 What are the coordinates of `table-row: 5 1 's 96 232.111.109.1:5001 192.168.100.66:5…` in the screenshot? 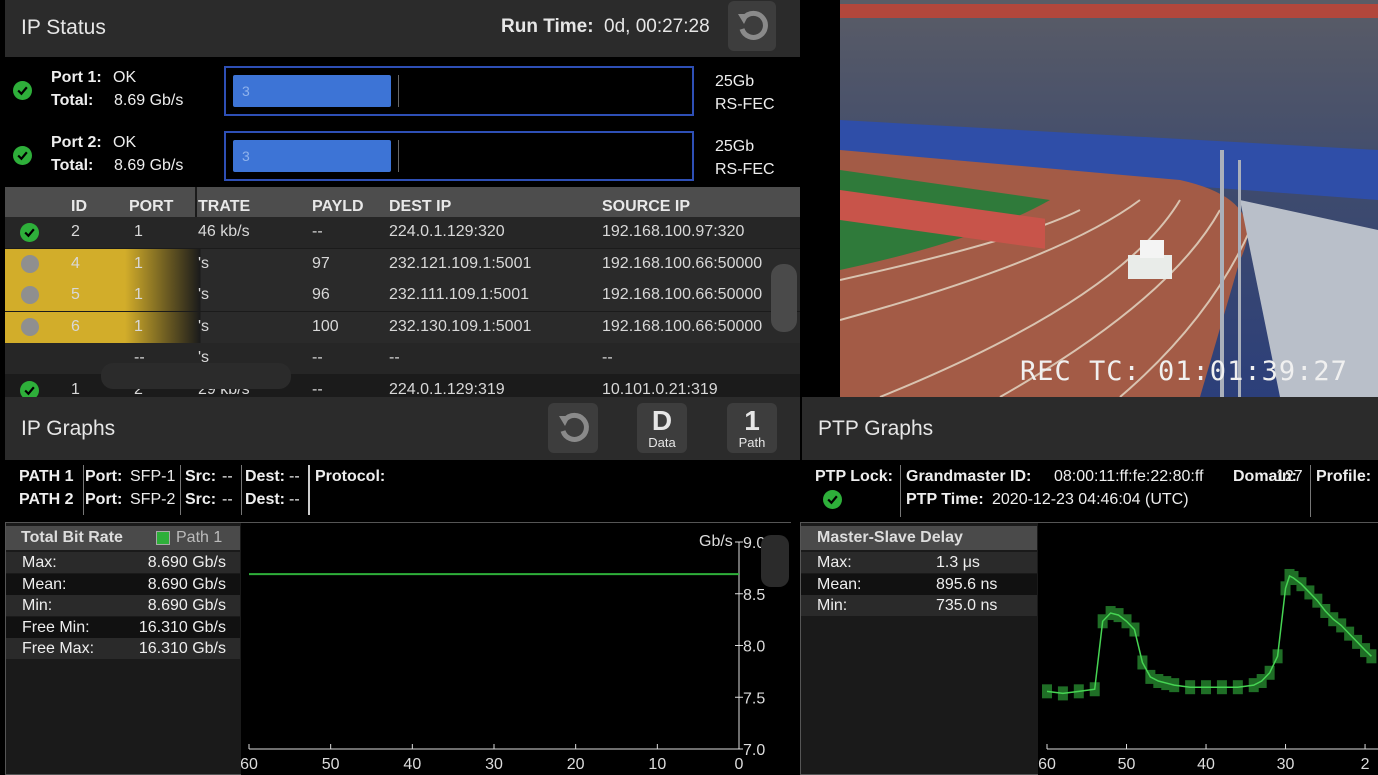 It's located at (402, 295).